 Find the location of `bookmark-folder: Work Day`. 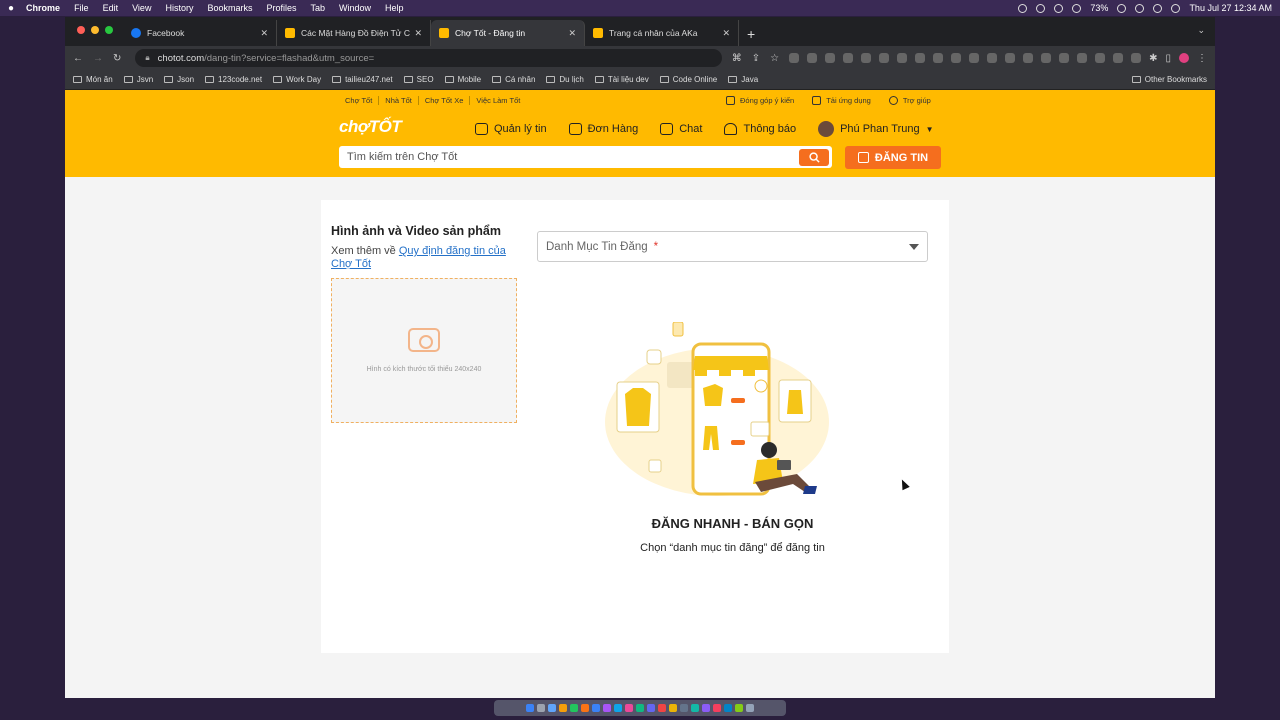

bookmark-folder: Work Day is located at coordinates (297, 79).